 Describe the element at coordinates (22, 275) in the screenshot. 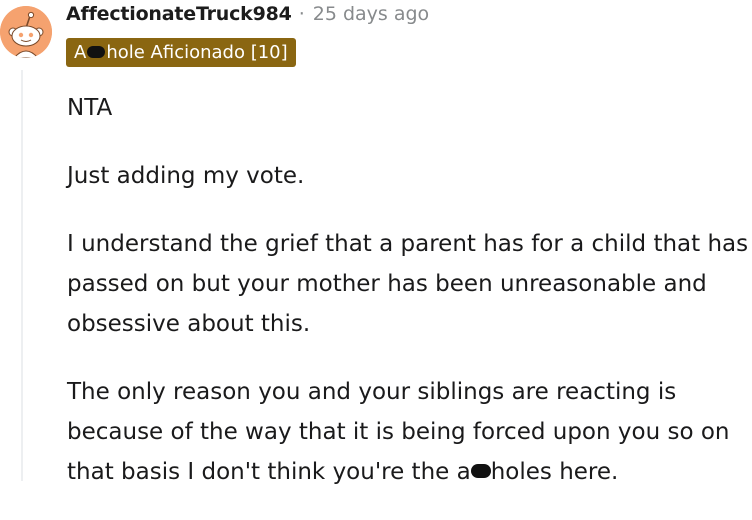

I see `thread-collapse-line` at that location.